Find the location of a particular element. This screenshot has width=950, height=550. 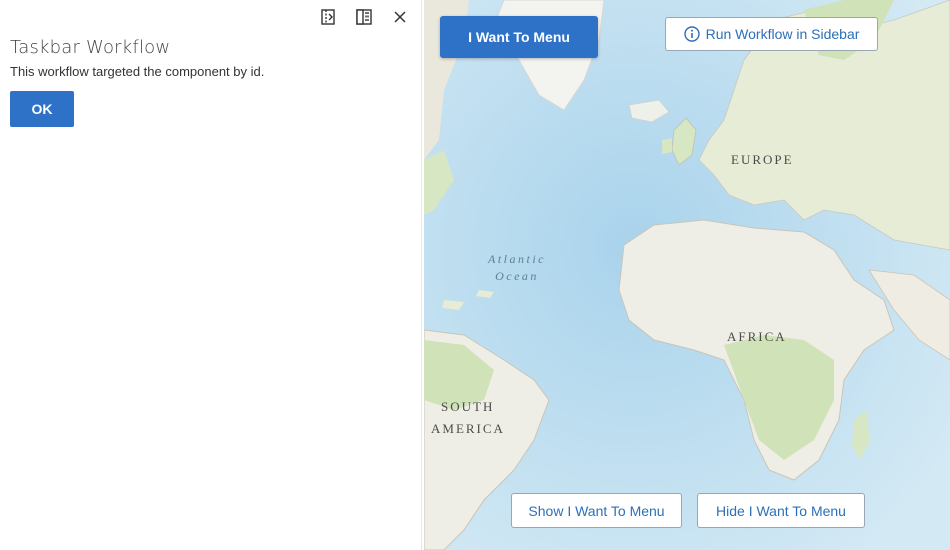

i-want-to-menu-button: I Want To Menu is located at coordinates (519, 37).